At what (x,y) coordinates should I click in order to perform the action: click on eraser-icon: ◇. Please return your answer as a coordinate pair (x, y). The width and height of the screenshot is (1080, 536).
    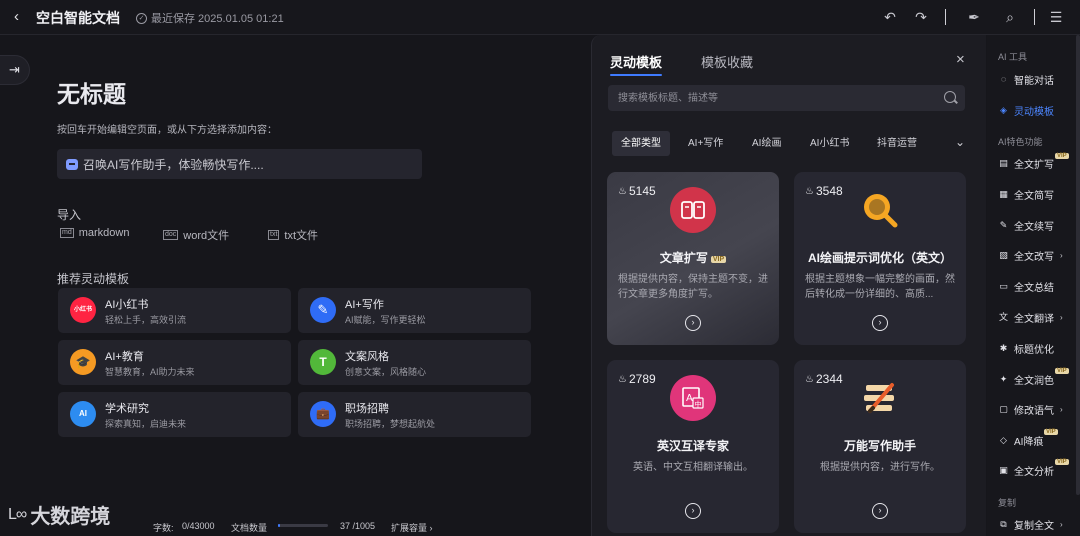
    Looking at the image, I should click on (1003, 439).